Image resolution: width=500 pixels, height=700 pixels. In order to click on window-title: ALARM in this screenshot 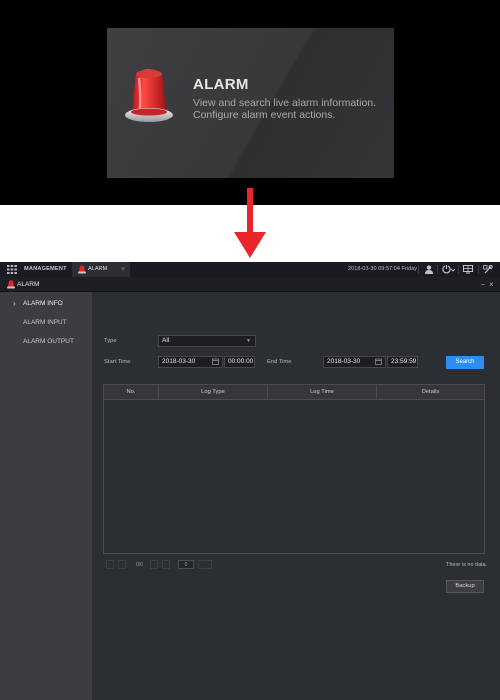, I will do `click(28, 284)`.